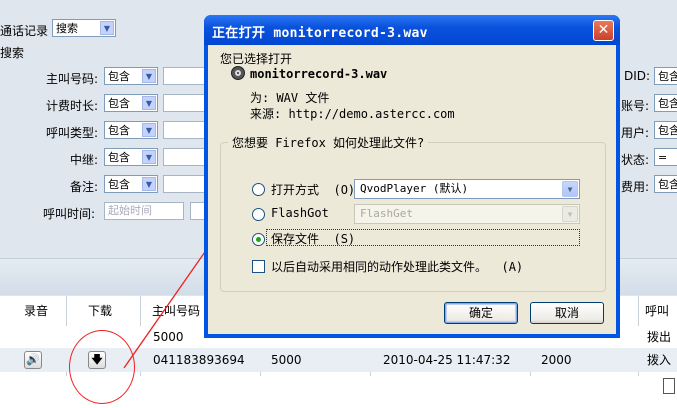 This screenshot has height=408, width=677. What do you see at coordinates (352, 114) in the screenshot?
I see `file-source: 来源: http://demo.astercc.com` at bounding box center [352, 114].